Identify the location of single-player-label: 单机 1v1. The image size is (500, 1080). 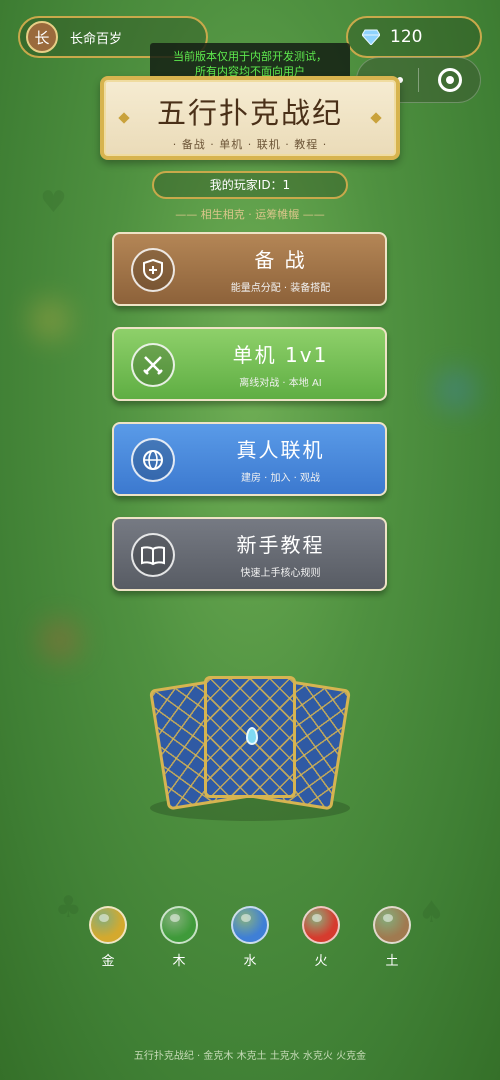
(280, 355).